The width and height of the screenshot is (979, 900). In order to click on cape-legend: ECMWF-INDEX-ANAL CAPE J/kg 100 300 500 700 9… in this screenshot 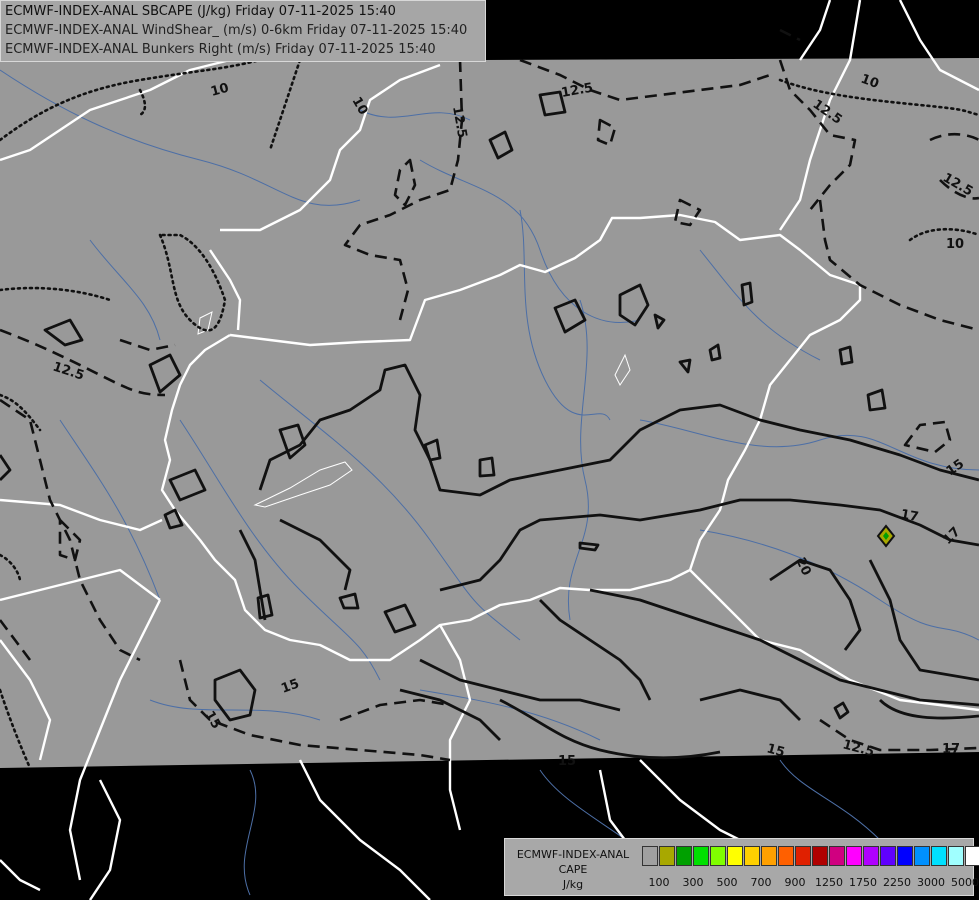, I will do `click(741, 867)`.